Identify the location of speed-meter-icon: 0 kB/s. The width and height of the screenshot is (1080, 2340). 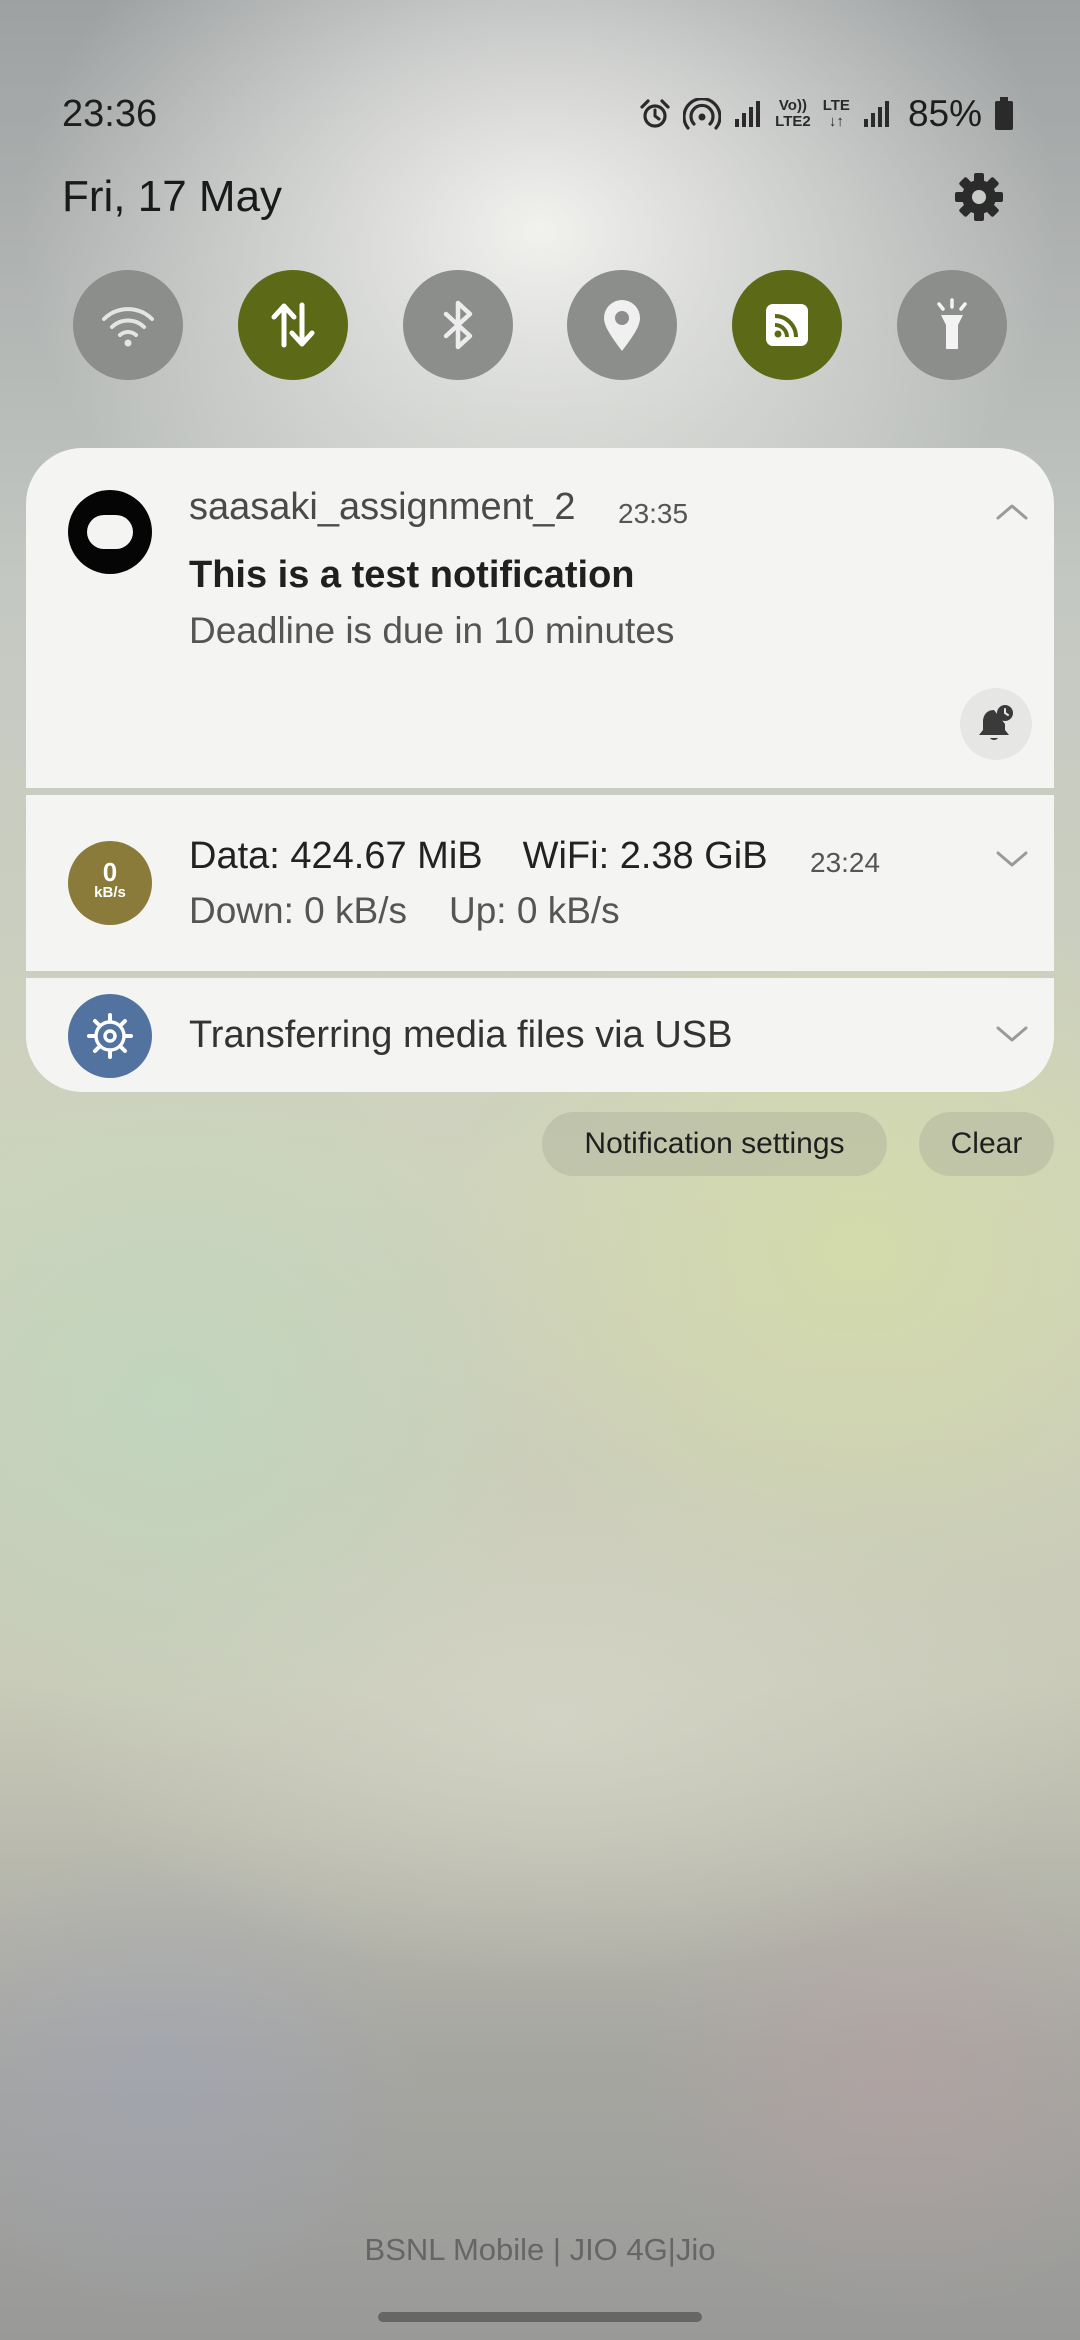
(110, 883).